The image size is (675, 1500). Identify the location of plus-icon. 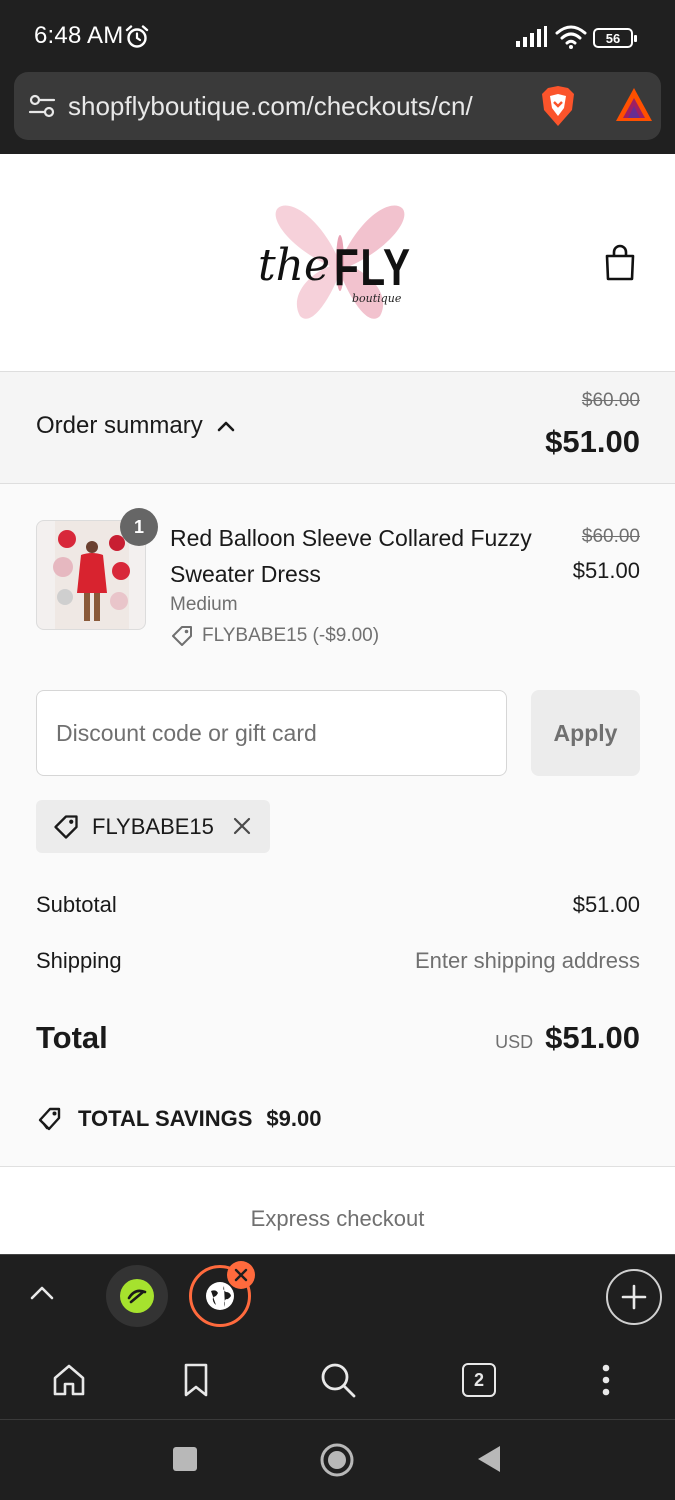
(634, 1297).